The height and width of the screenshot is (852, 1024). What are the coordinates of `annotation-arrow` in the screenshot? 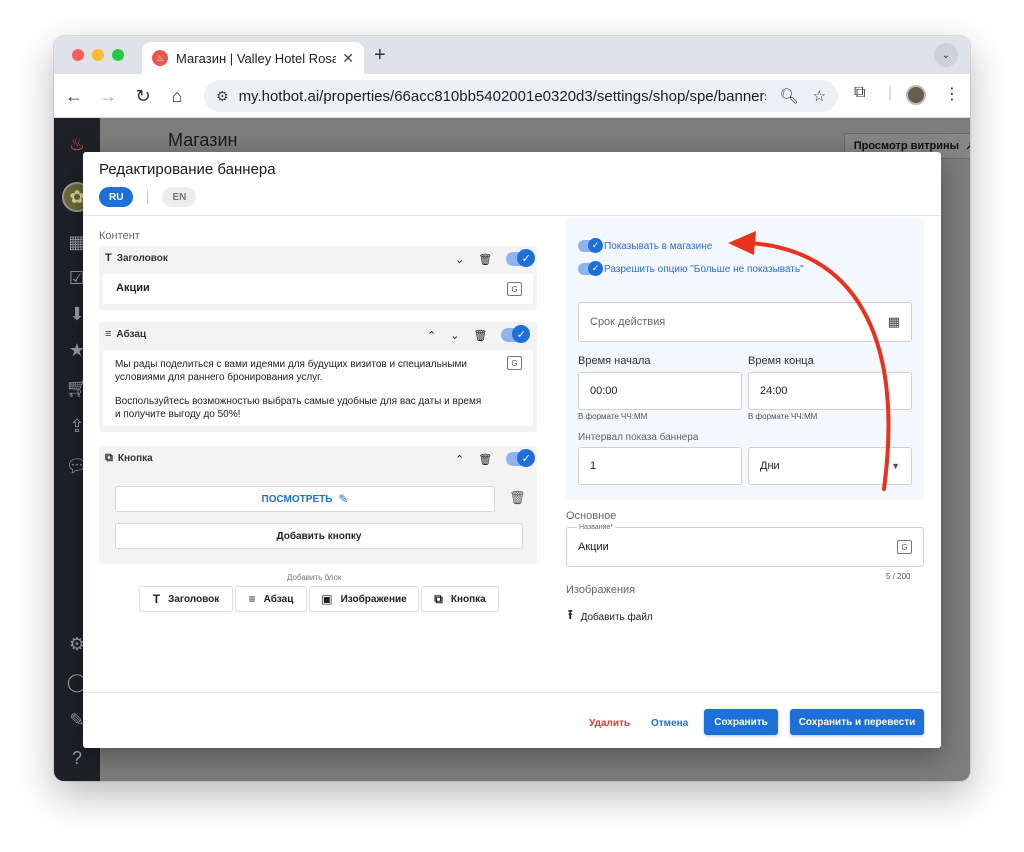 It's located at (809, 361).